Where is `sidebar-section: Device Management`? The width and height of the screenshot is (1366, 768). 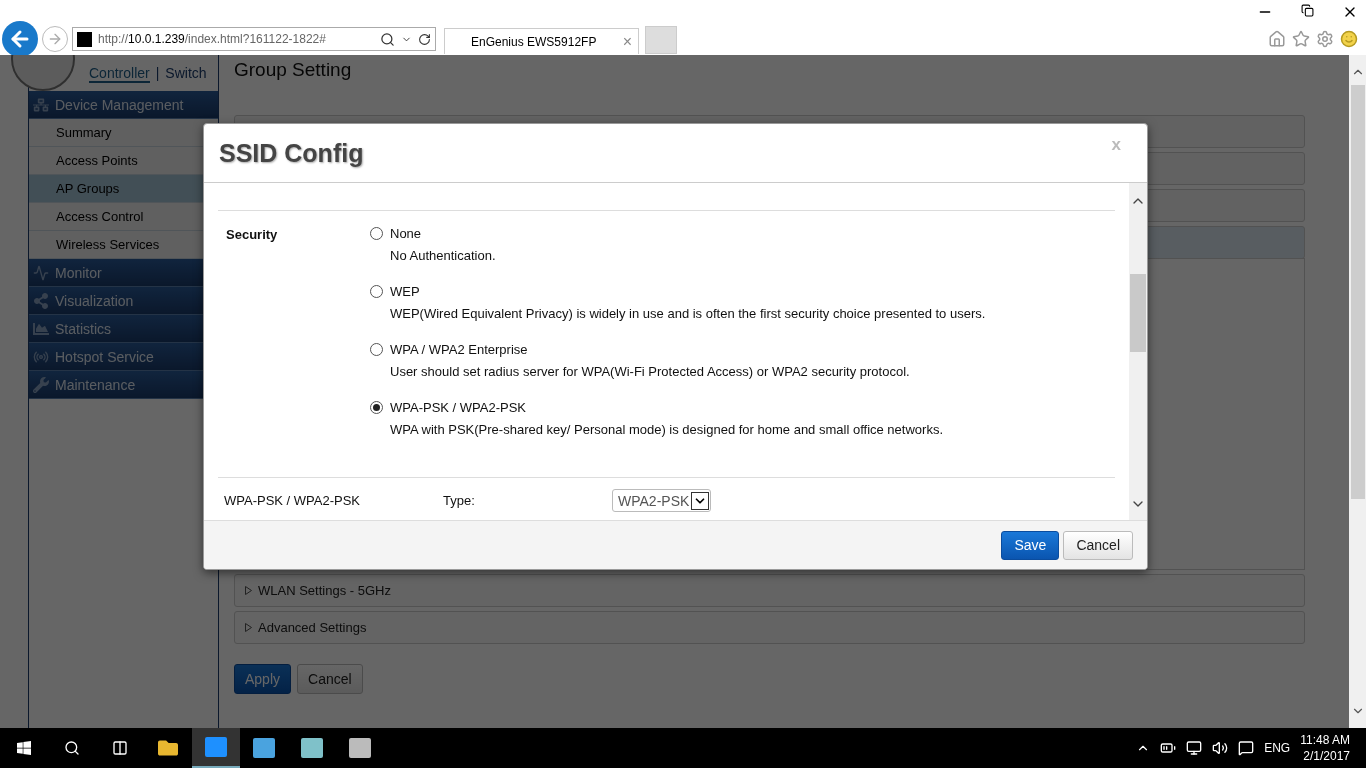 sidebar-section: Device Management is located at coordinates (123, 105).